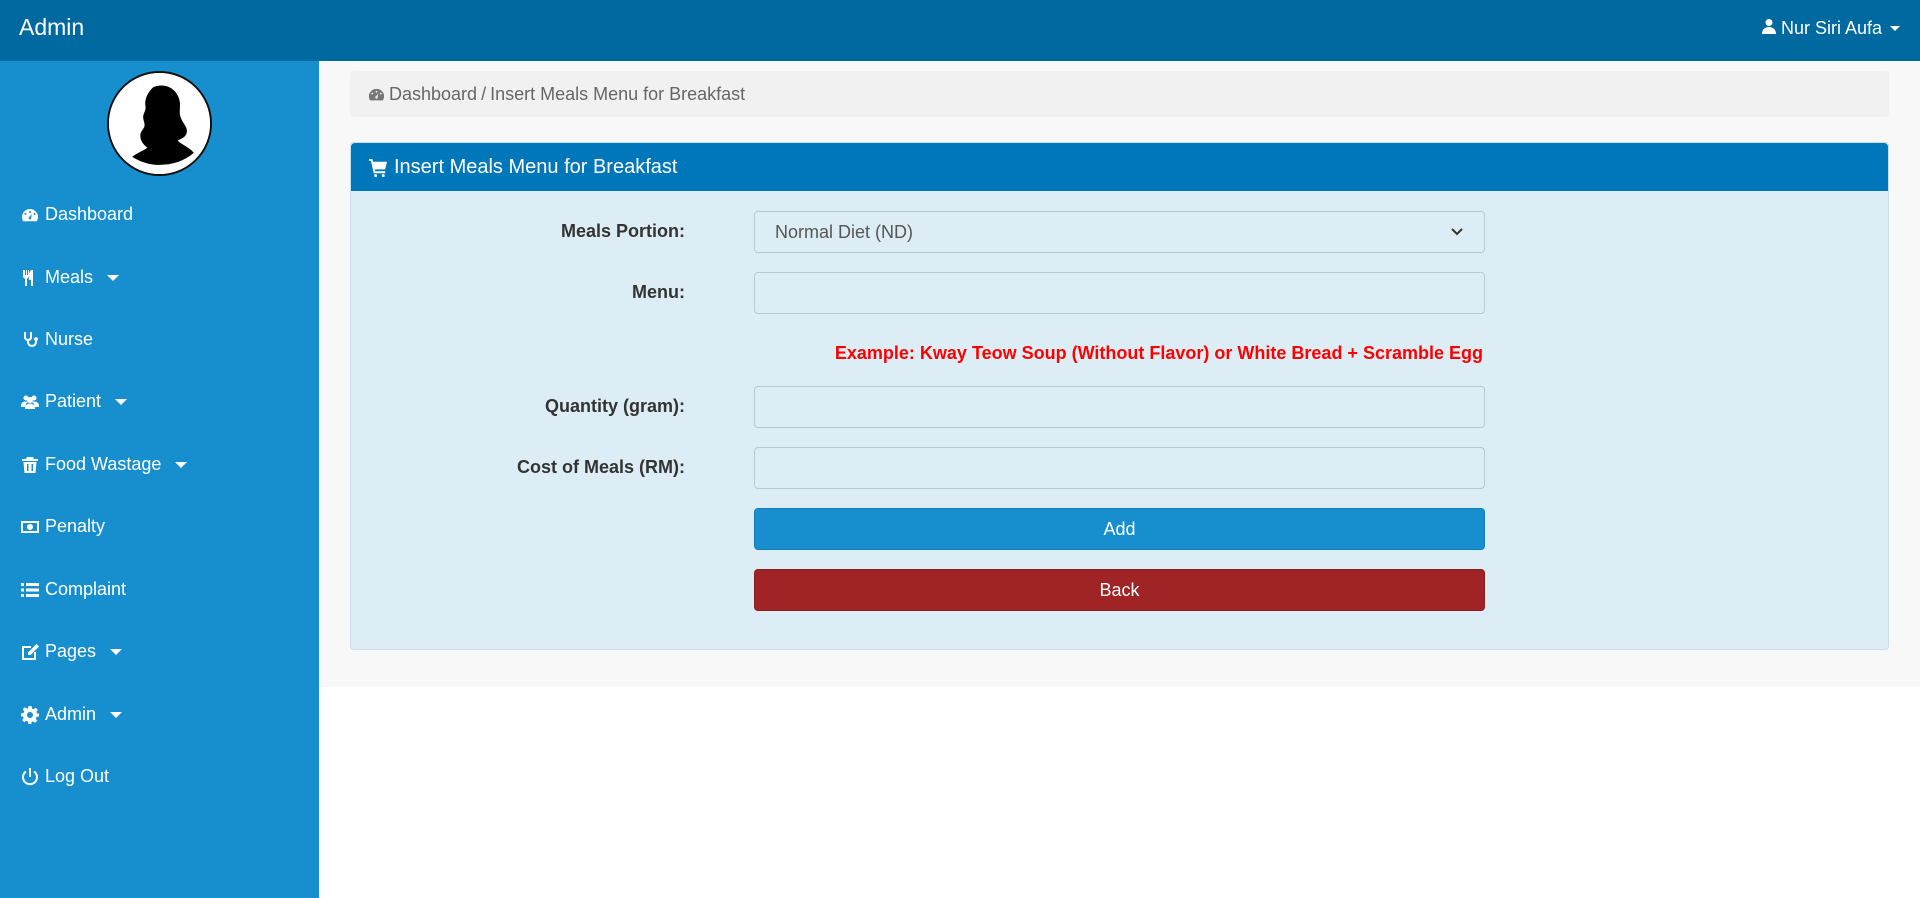  What do you see at coordinates (30, 339) in the screenshot?
I see `stethoscope-icon` at bounding box center [30, 339].